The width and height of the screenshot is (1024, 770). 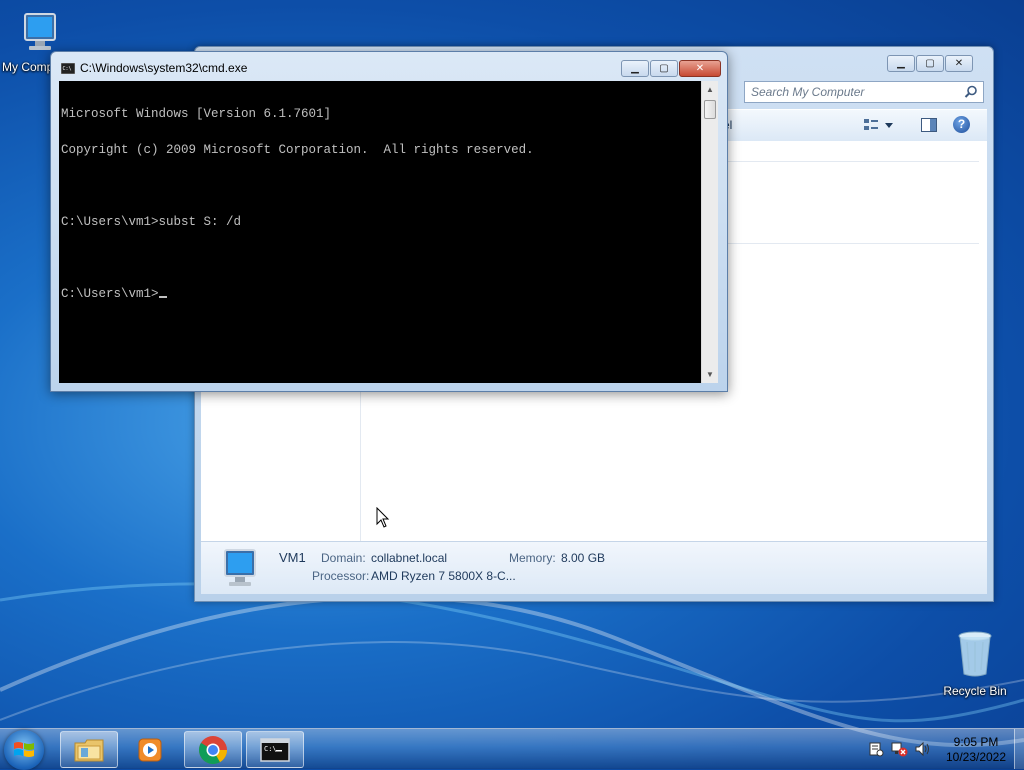 What do you see at coordinates (710, 109) in the screenshot?
I see `scroll-thumb` at bounding box center [710, 109].